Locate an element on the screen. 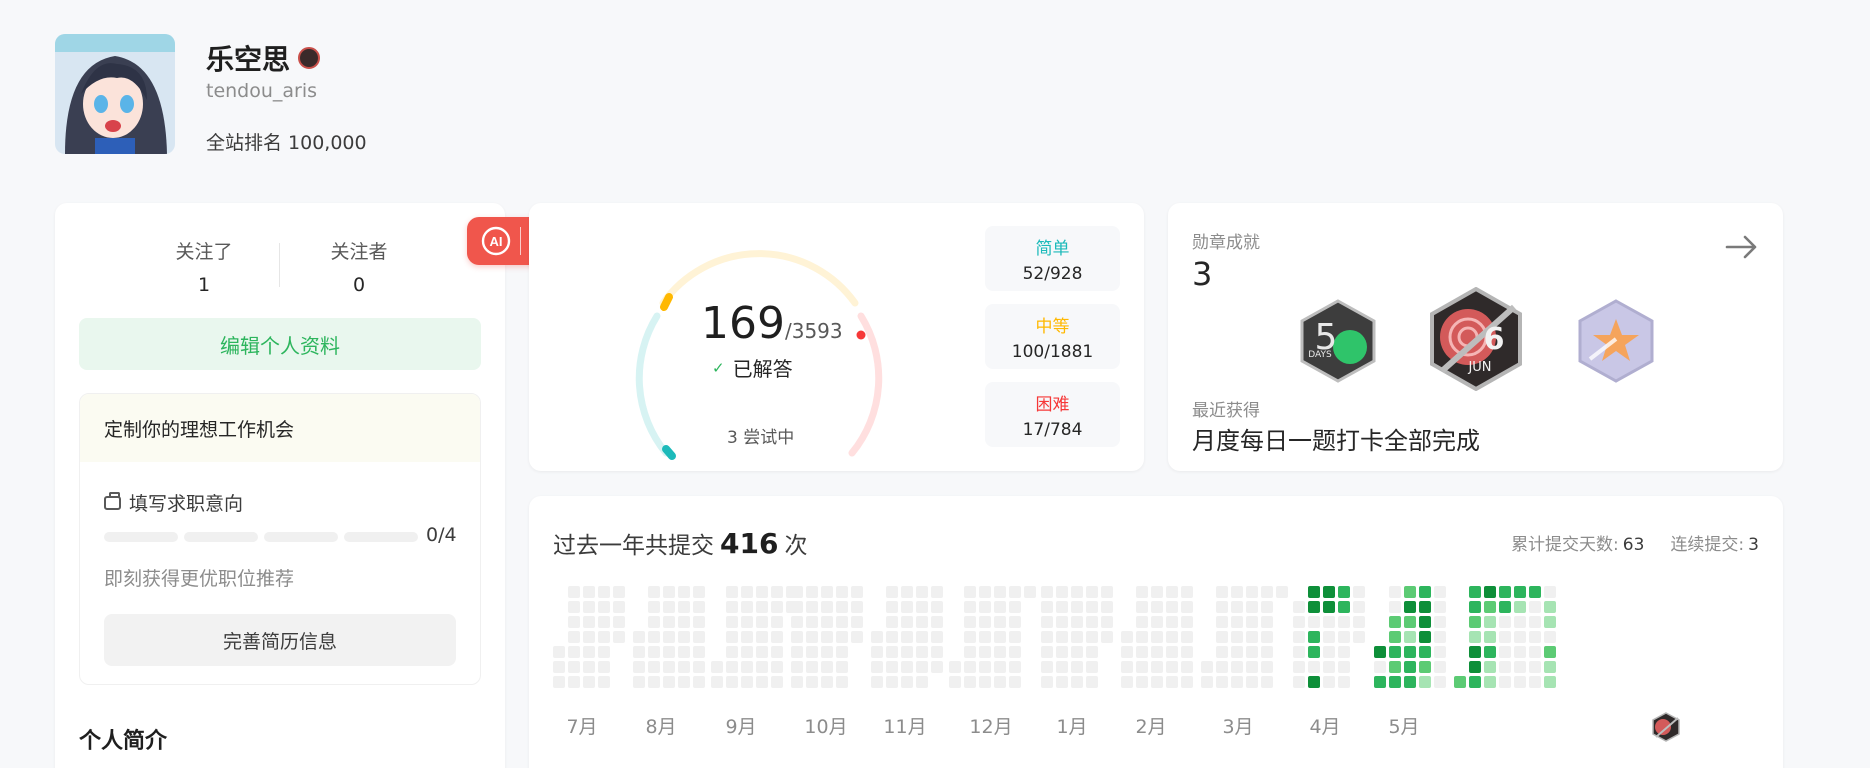 The width and height of the screenshot is (1870, 768). followers-stat: 关注者 0 is located at coordinates (359, 266).